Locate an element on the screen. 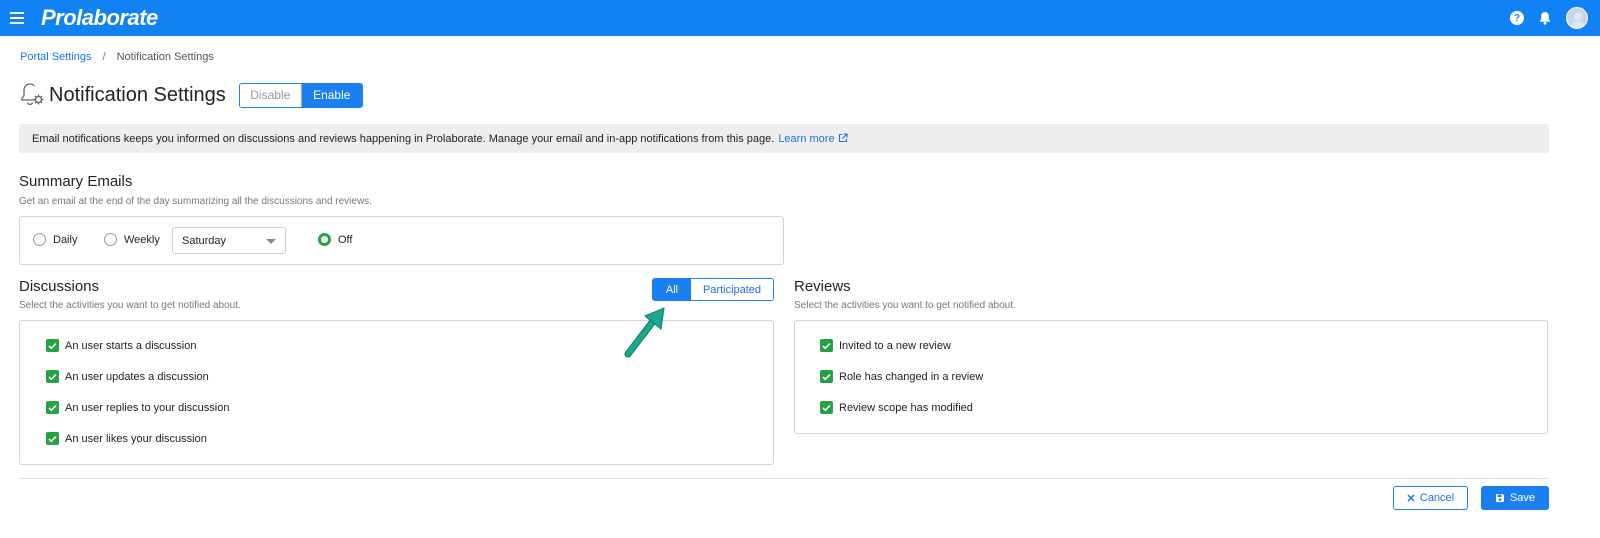 This screenshot has height=538, width=1600. review-option: Role has changed in a review is located at coordinates (901, 376).